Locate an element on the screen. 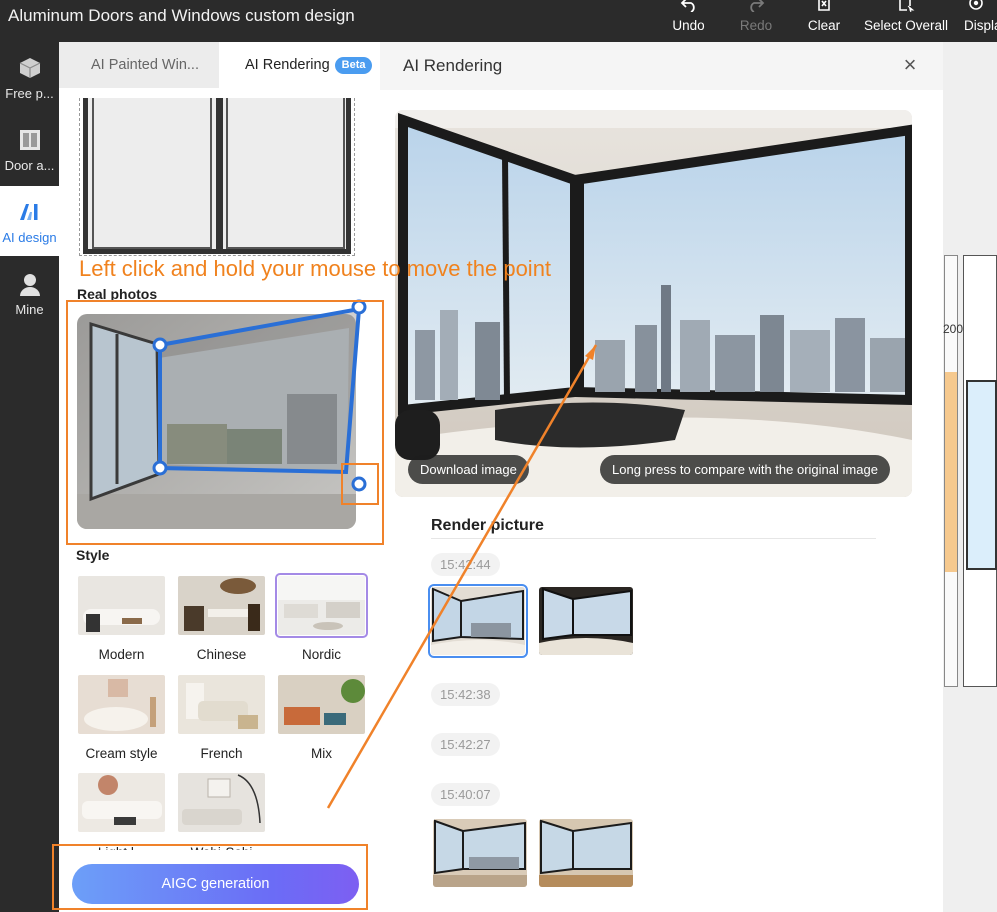 This screenshot has width=997, height=912. history-time-chip: 15:42:27 is located at coordinates (465, 744).